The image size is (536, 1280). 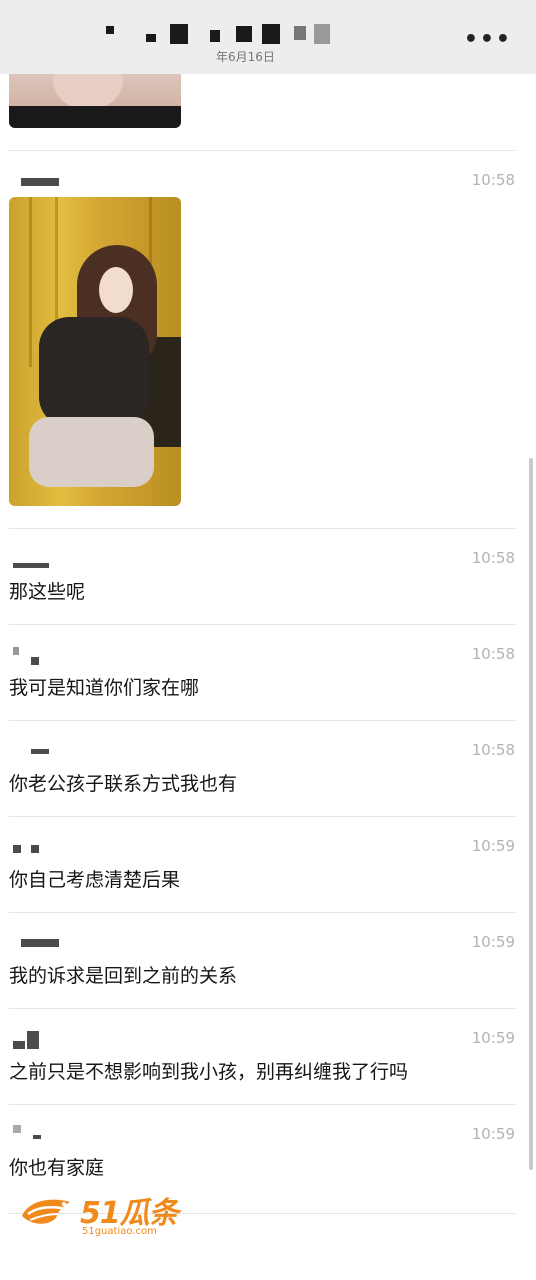 I want to click on message-row: 10:59 之前只是不想影响到我小孩，别再纠缠我了行吗, so click(x=262, y=1056).